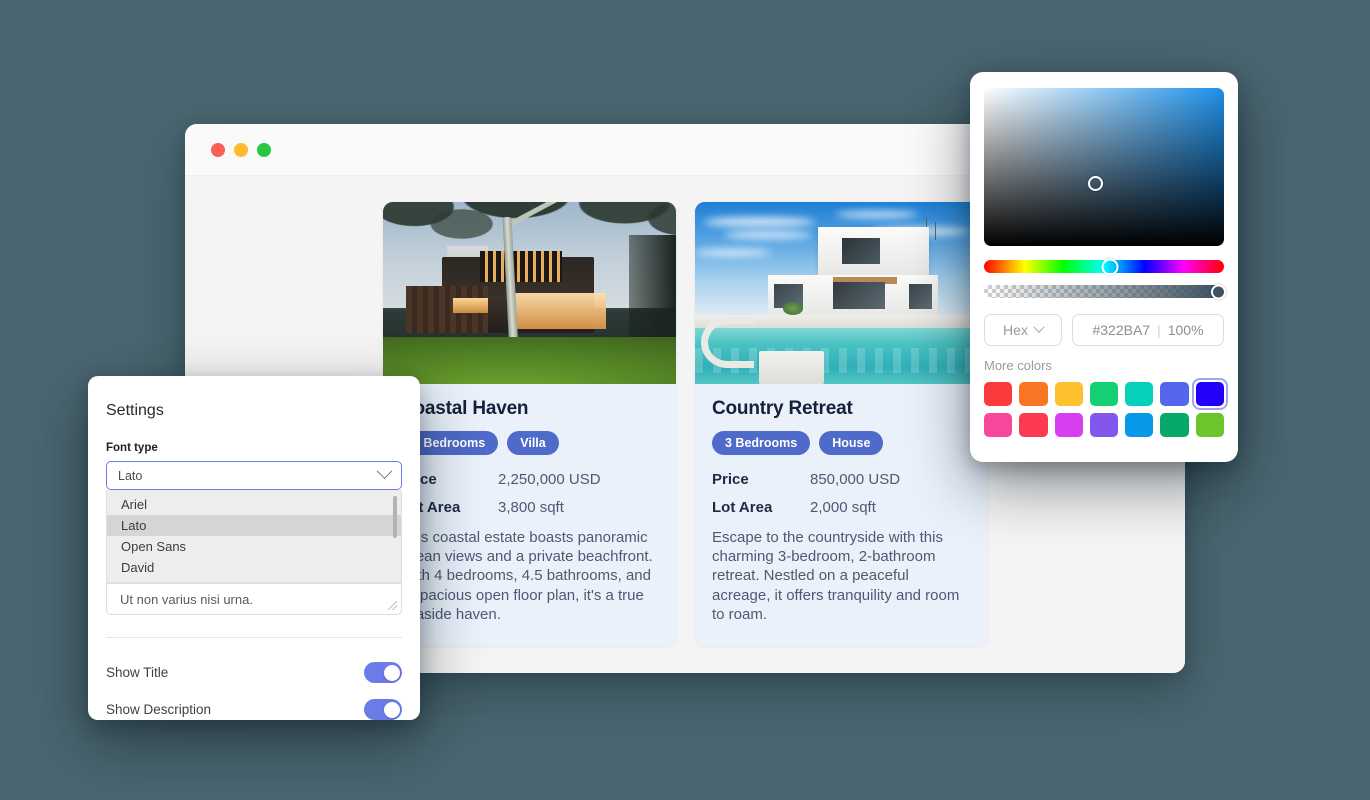 This screenshot has width=1370, height=800. I want to click on saturation-value-area, so click(1104, 167).